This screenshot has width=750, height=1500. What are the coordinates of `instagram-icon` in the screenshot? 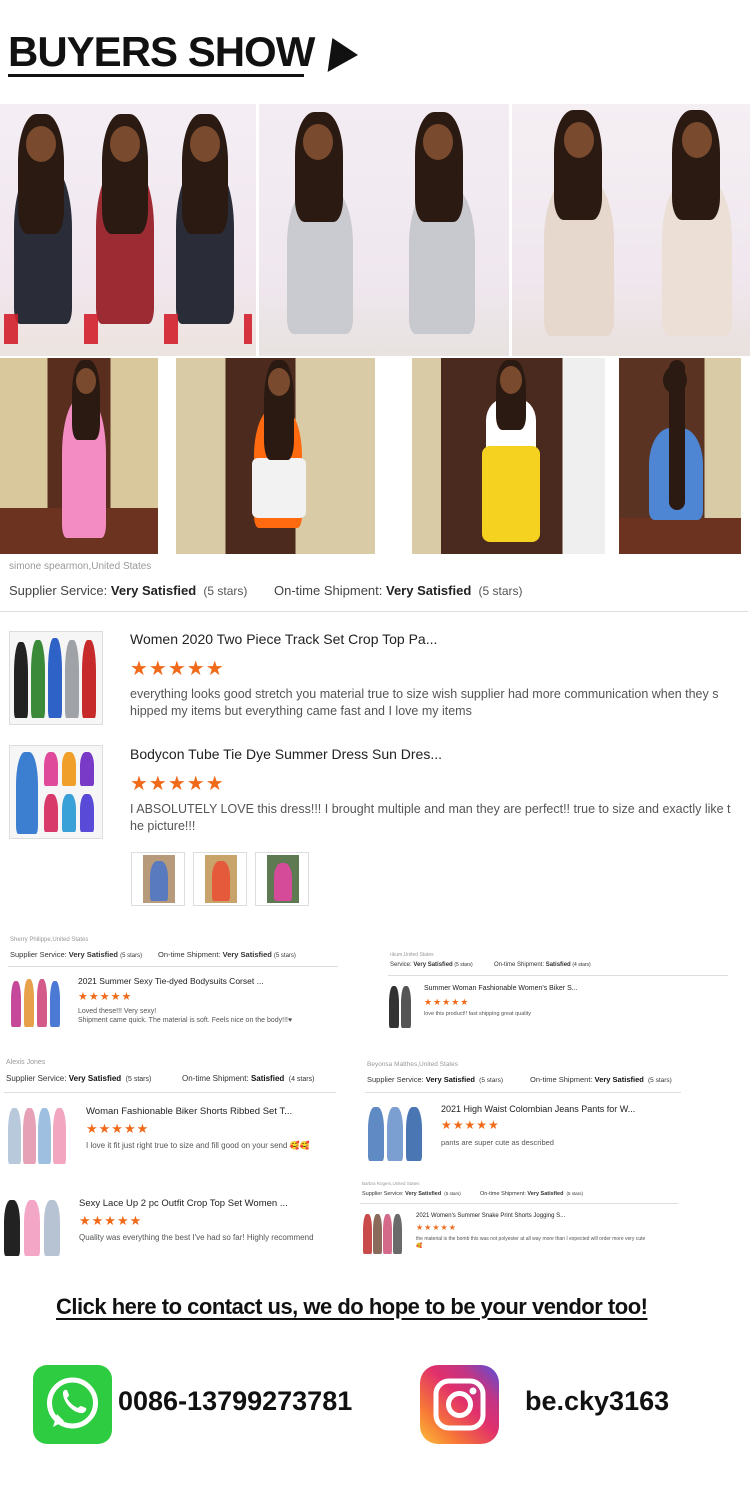 It's located at (459, 1404).